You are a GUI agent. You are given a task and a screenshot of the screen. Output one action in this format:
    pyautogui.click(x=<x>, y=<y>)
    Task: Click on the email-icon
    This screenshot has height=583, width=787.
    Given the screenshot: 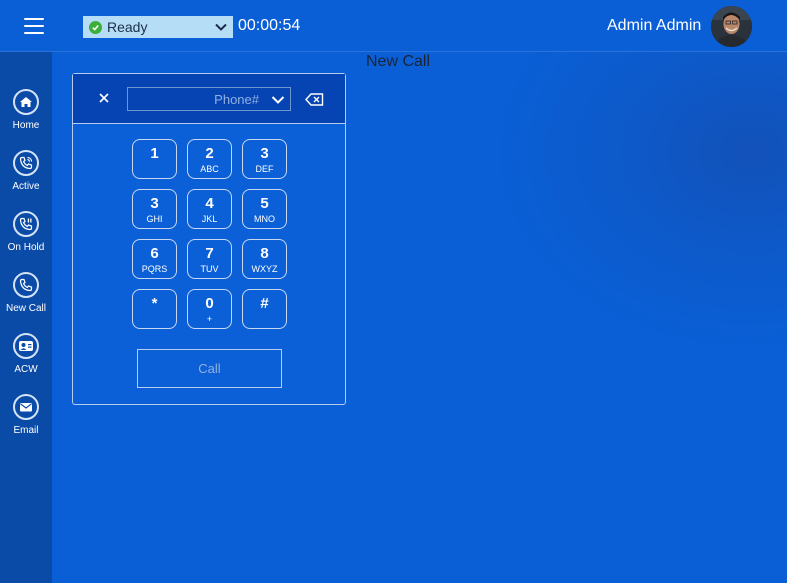 What is the action you would take?
    pyautogui.click(x=26, y=407)
    